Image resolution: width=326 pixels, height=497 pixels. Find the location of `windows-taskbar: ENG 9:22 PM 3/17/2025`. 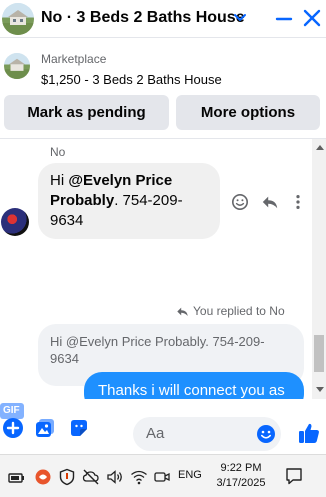

windows-taskbar: ENG 9:22 PM 3/17/2025 is located at coordinates (163, 475).